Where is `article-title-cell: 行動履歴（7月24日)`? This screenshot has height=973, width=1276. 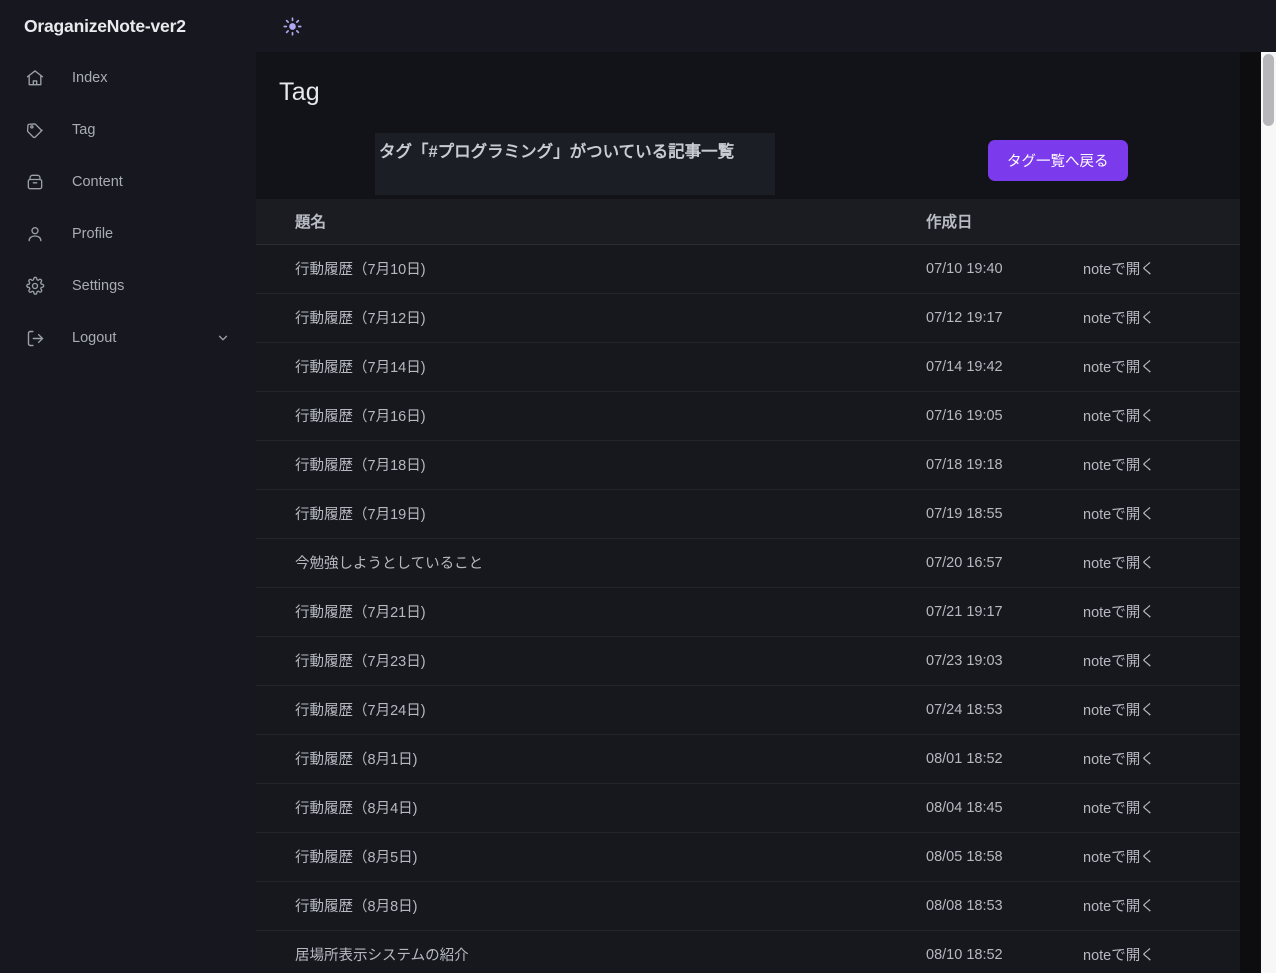 article-title-cell: 行動履歴（7月24日) is located at coordinates (591, 710).